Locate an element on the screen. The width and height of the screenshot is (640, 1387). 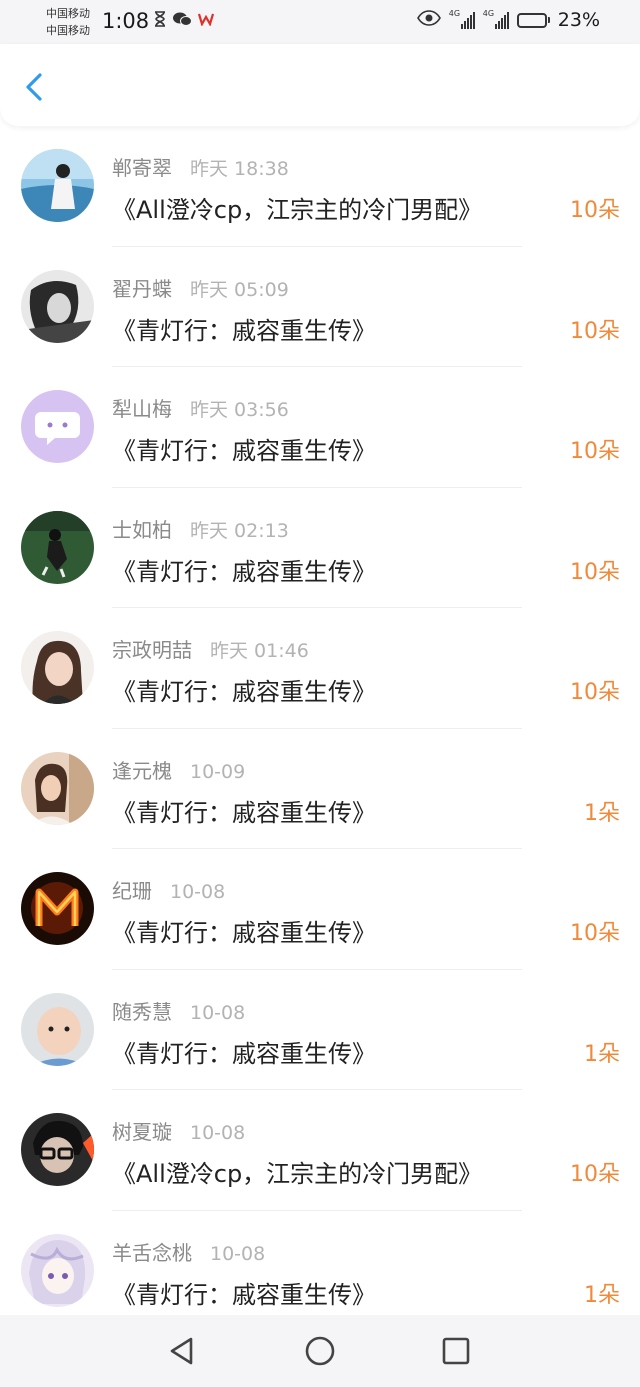
network-type-2: 4G is located at coordinates (488, 13).